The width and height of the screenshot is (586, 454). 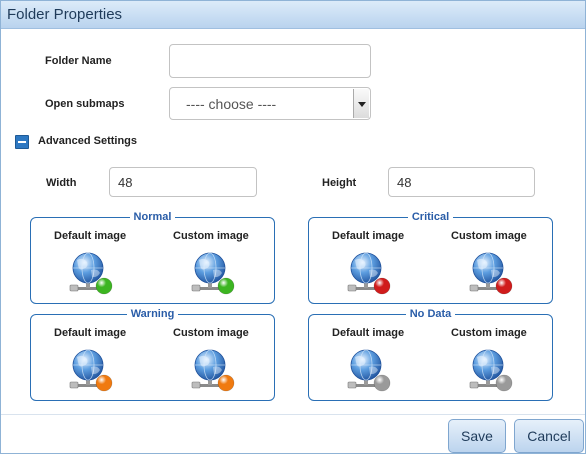 What do you see at coordinates (78, 61) in the screenshot?
I see `folder-name-label: Folder Name` at bounding box center [78, 61].